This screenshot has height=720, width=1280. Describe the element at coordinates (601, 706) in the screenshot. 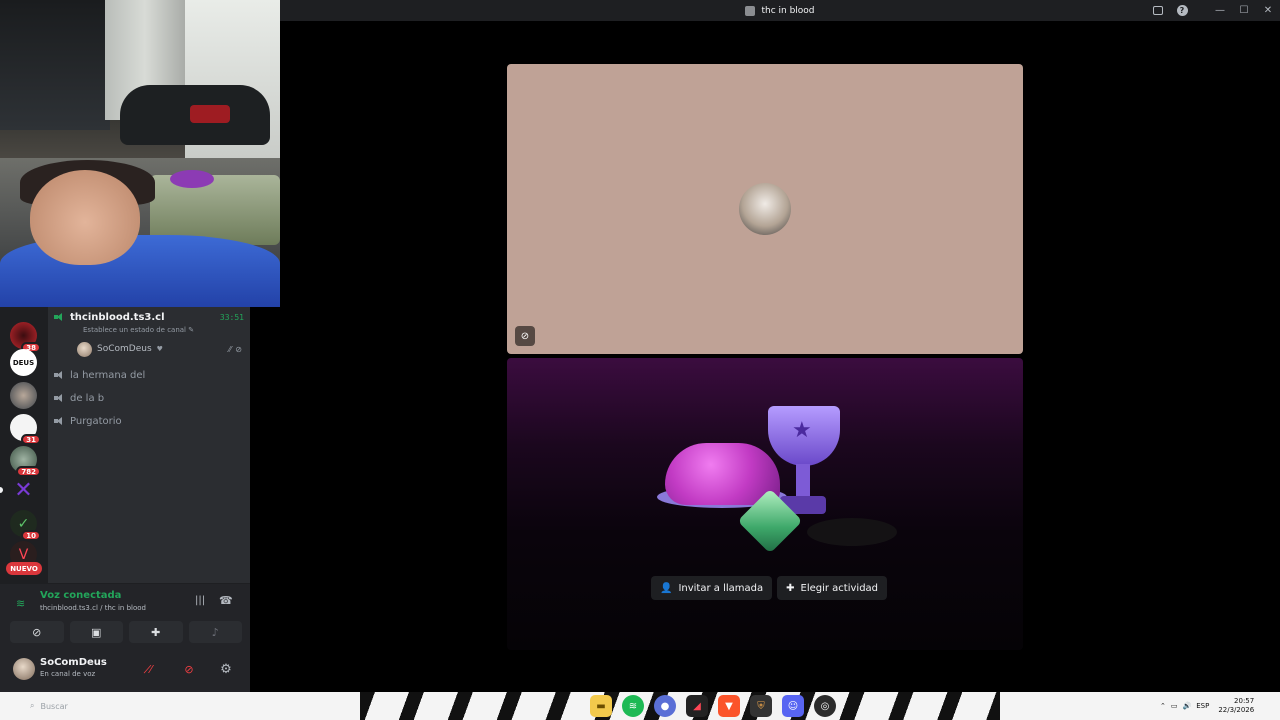

I see `file-explorer-icon: ▬` at that location.